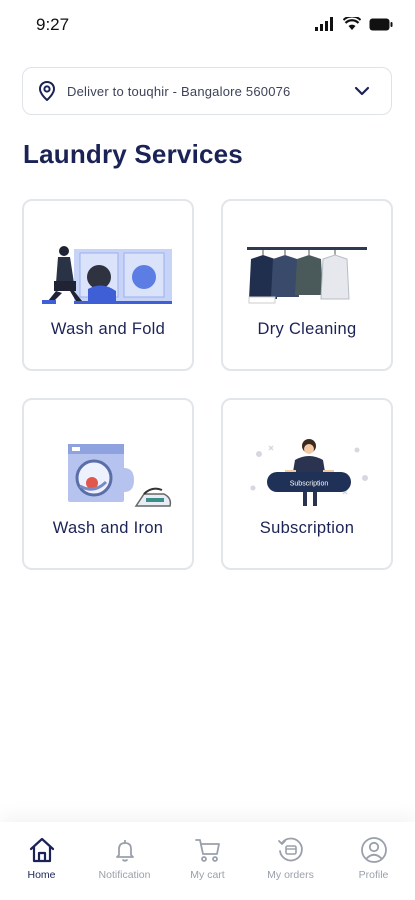 The height and width of the screenshot is (900, 415). I want to click on home-icon, so click(41, 850).